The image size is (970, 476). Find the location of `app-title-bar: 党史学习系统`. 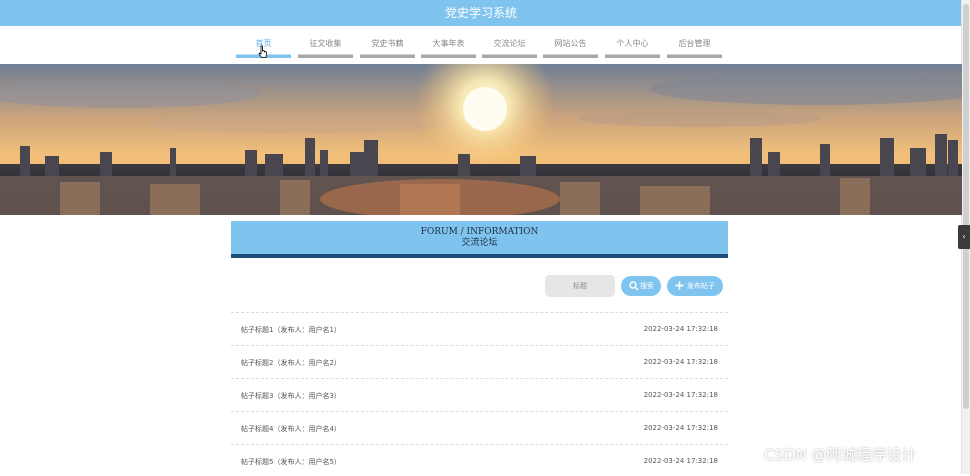

app-title-bar: 党史学习系统 is located at coordinates (481, 13).